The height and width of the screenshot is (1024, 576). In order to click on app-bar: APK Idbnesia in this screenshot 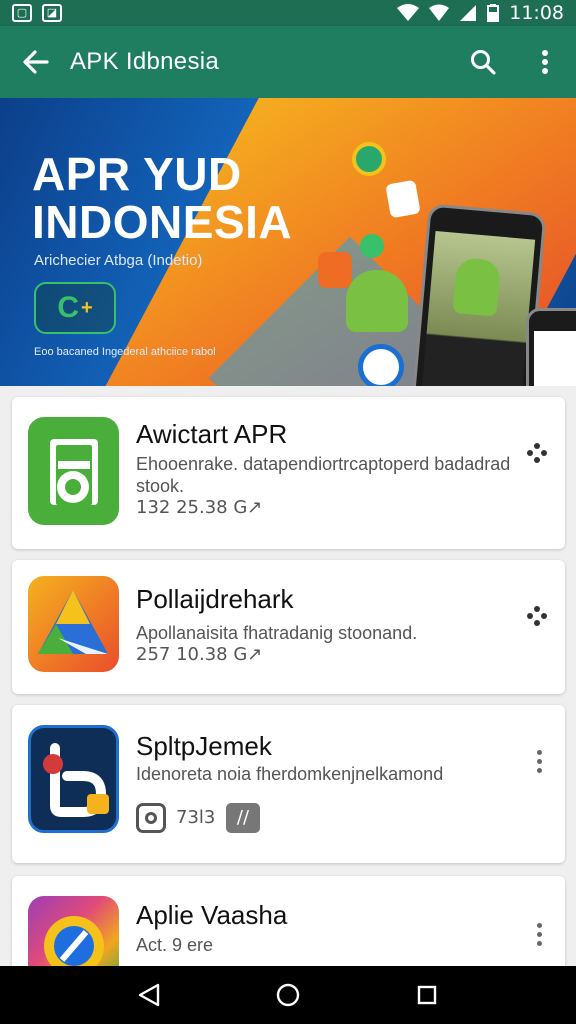, I will do `click(288, 62)`.